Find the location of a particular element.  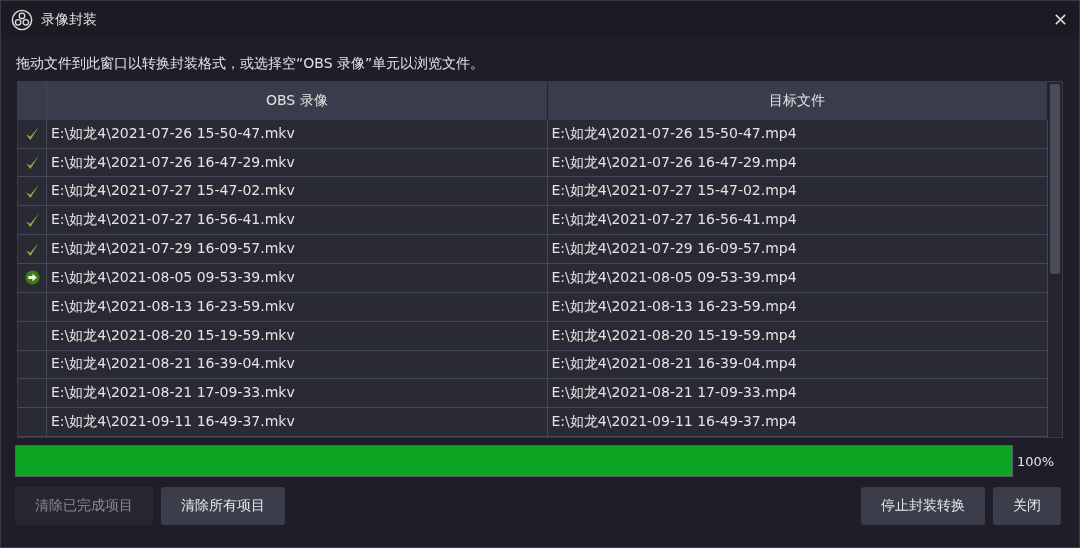

table-cell: E:\如龙4\2021-07-27 15-47-02.mkv is located at coordinates (297, 191).